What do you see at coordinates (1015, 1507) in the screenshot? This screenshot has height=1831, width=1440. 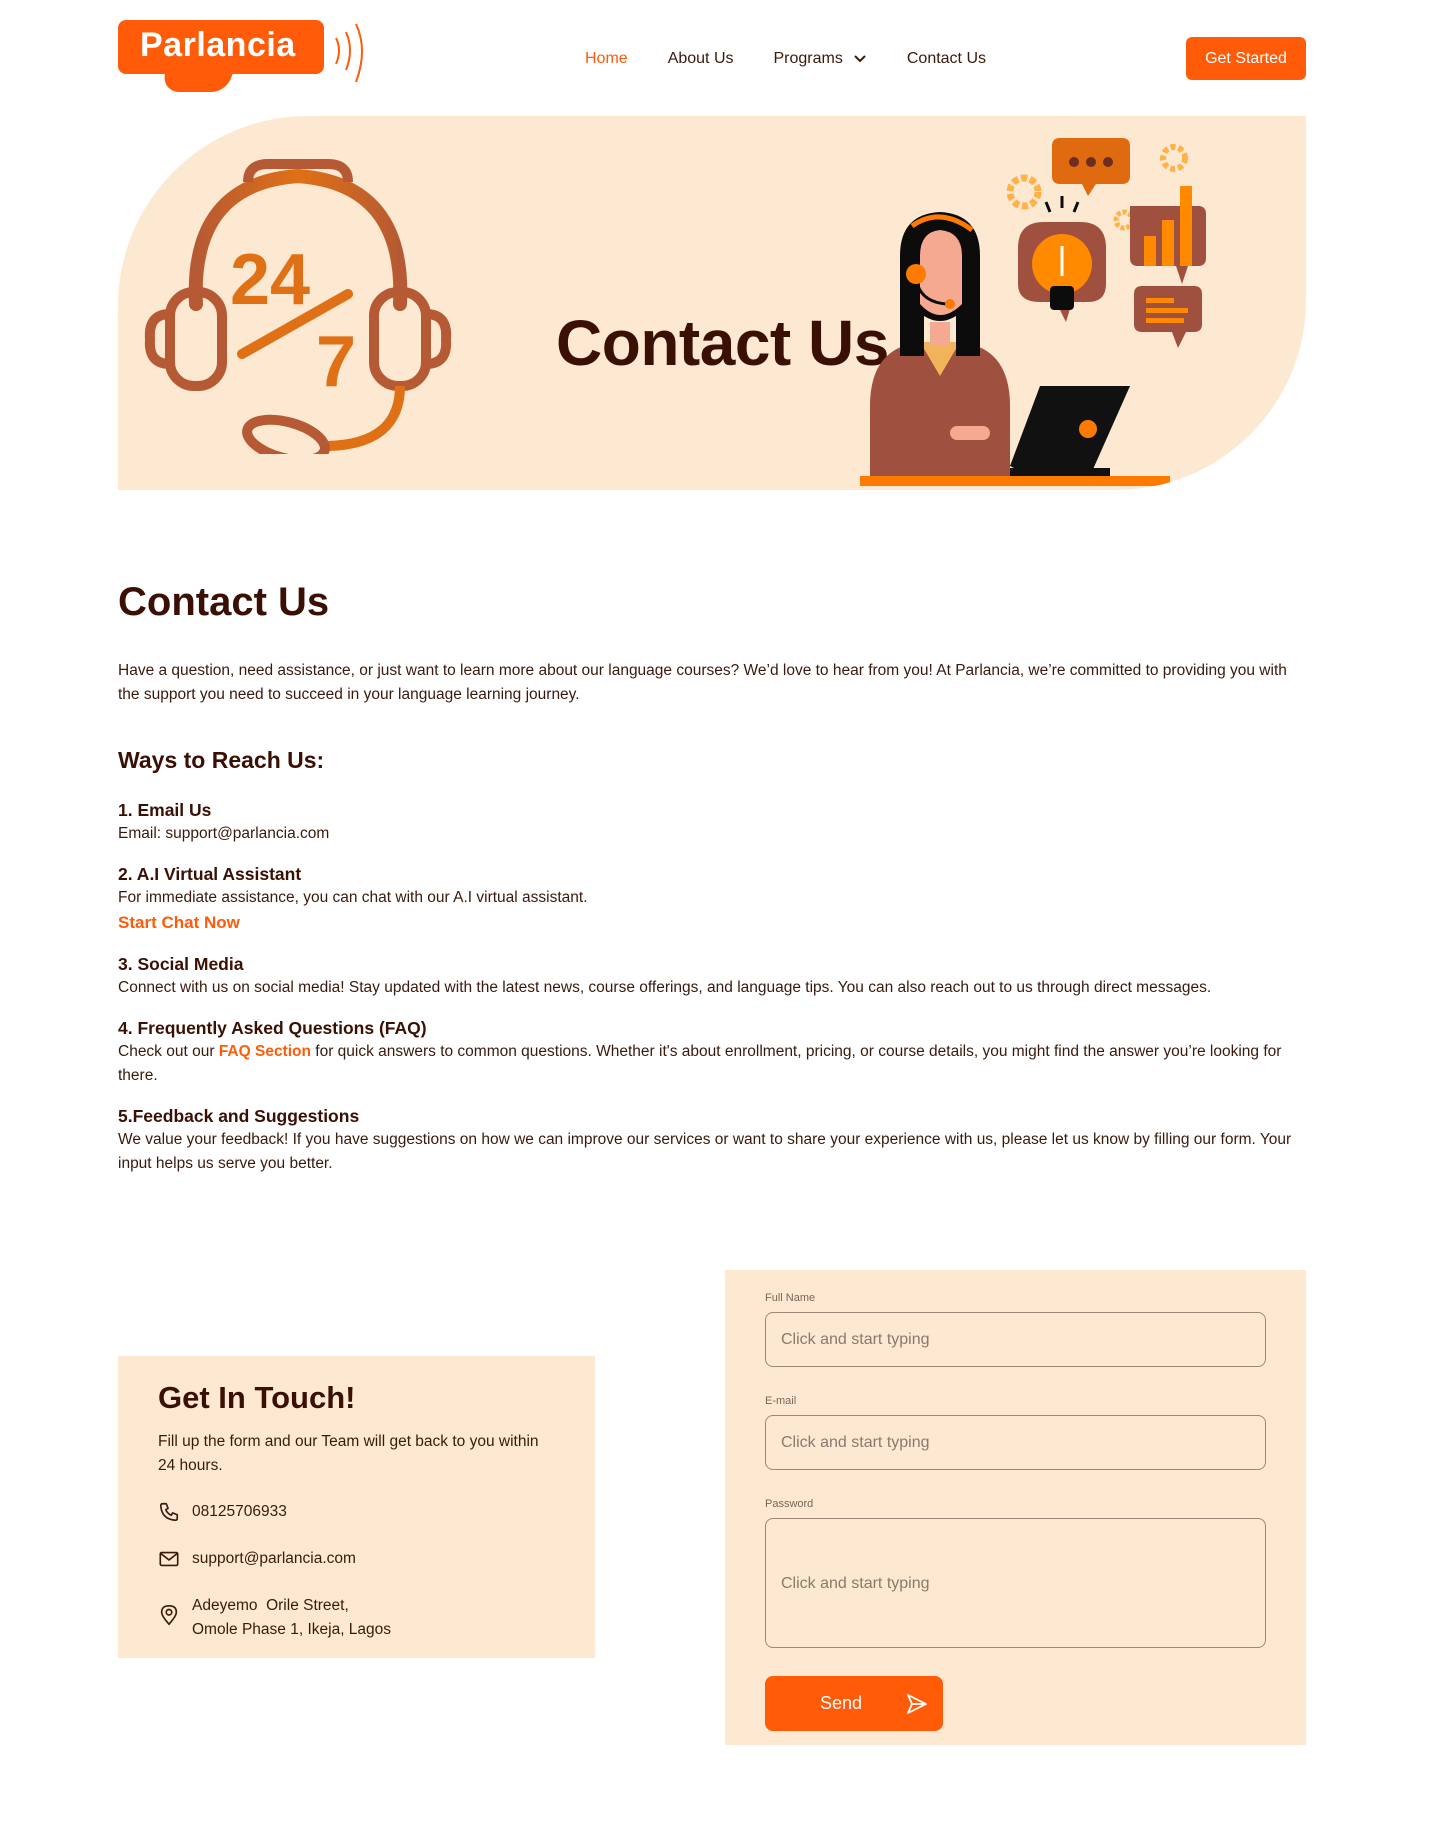 I see `contact-form: Full Name E-mail Password Send` at bounding box center [1015, 1507].